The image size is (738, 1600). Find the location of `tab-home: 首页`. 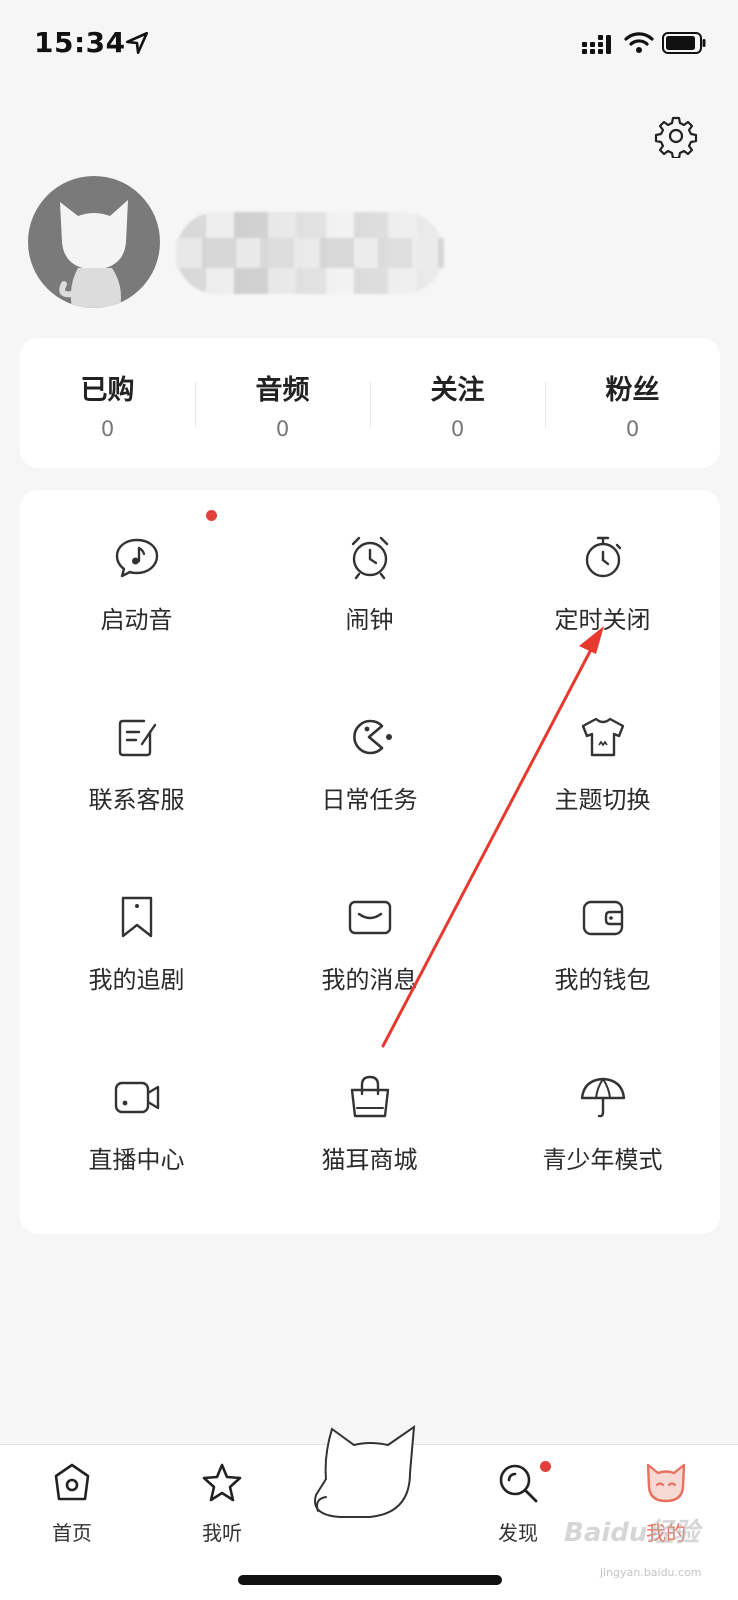

tab-home: 首页 is located at coordinates (72, 1503).